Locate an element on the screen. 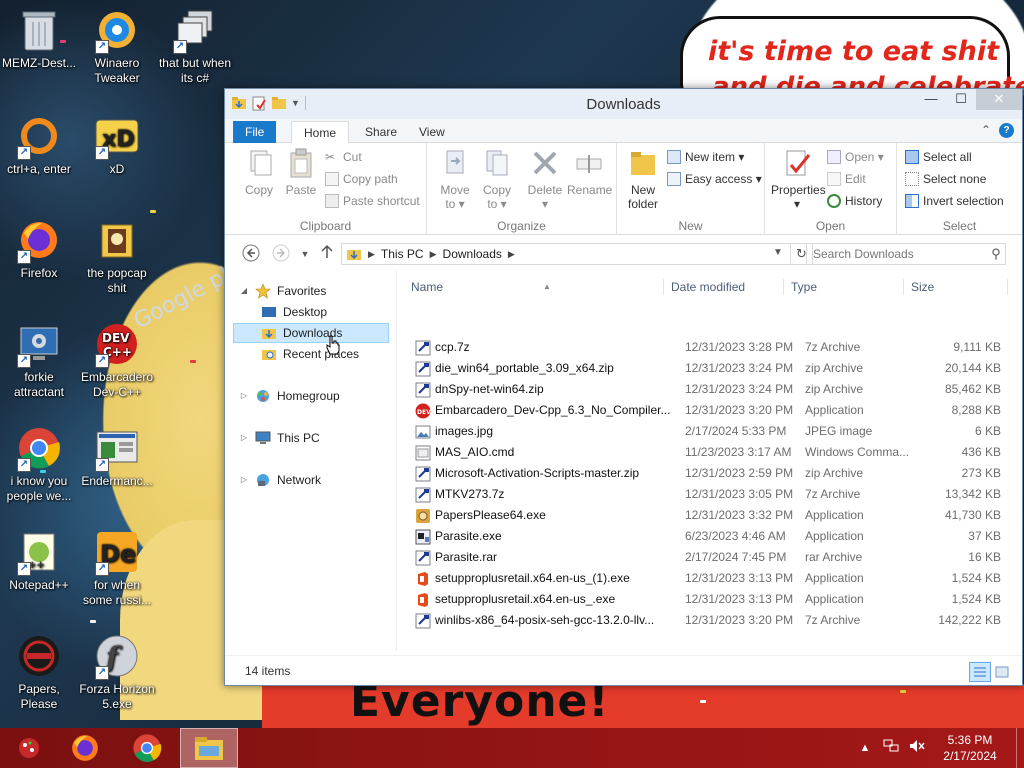  show-hidden-icons-button: ▲ is located at coordinates (865, 748).